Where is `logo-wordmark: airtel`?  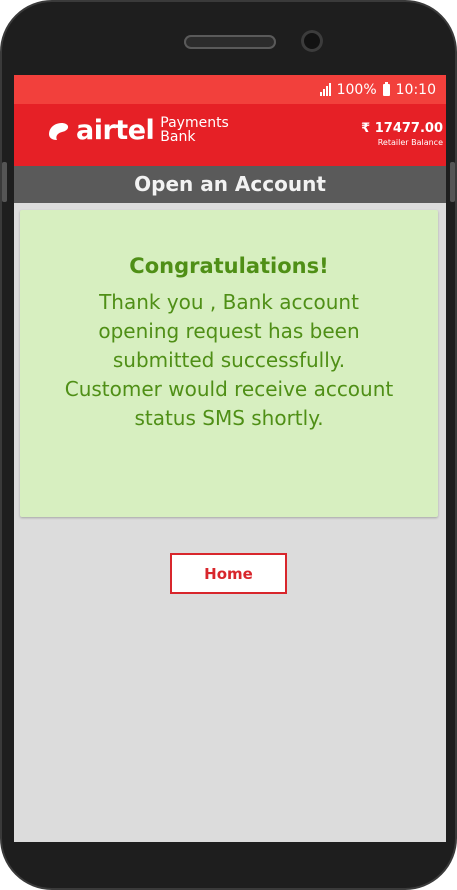
logo-wordmark: airtel is located at coordinates (115, 130).